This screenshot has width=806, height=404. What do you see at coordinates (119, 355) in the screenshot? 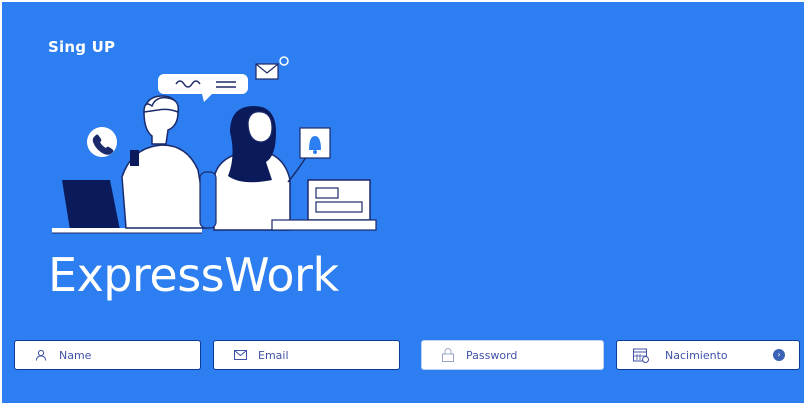
I see `name-input` at bounding box center [119, 355].